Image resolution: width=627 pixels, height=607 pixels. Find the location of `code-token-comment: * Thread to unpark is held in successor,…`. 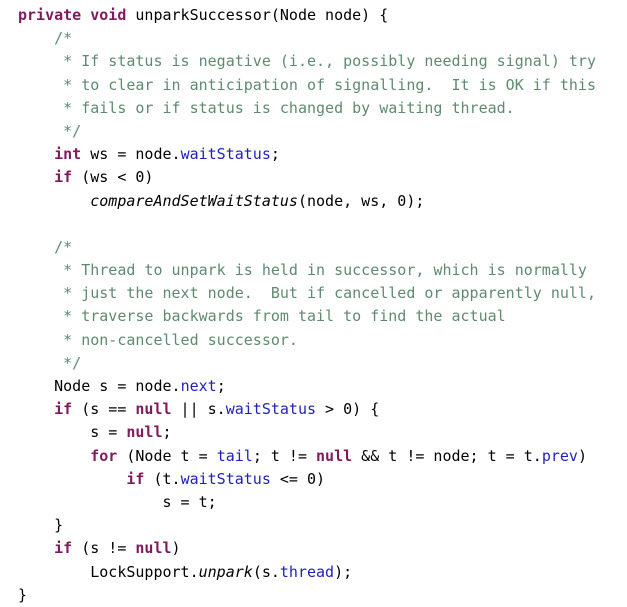

code-token-comment: * Thread to unpark is held in successor,… is located at coordinates (302, 270).